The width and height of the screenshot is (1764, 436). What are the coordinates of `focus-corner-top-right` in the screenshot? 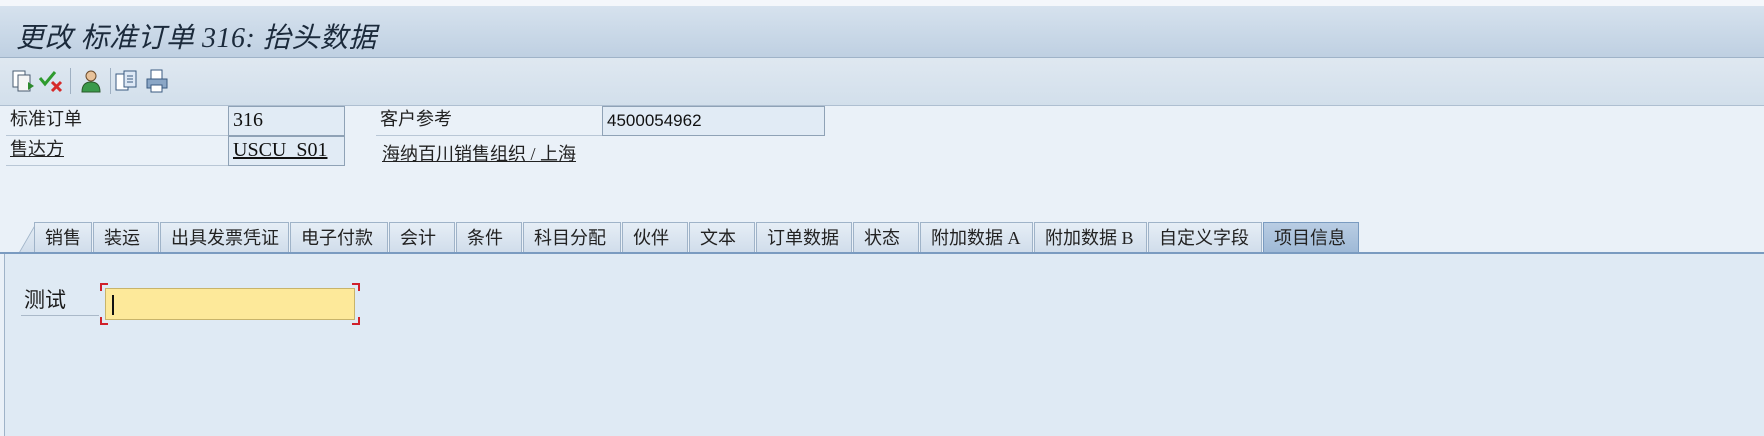 It's located at (356, 287).